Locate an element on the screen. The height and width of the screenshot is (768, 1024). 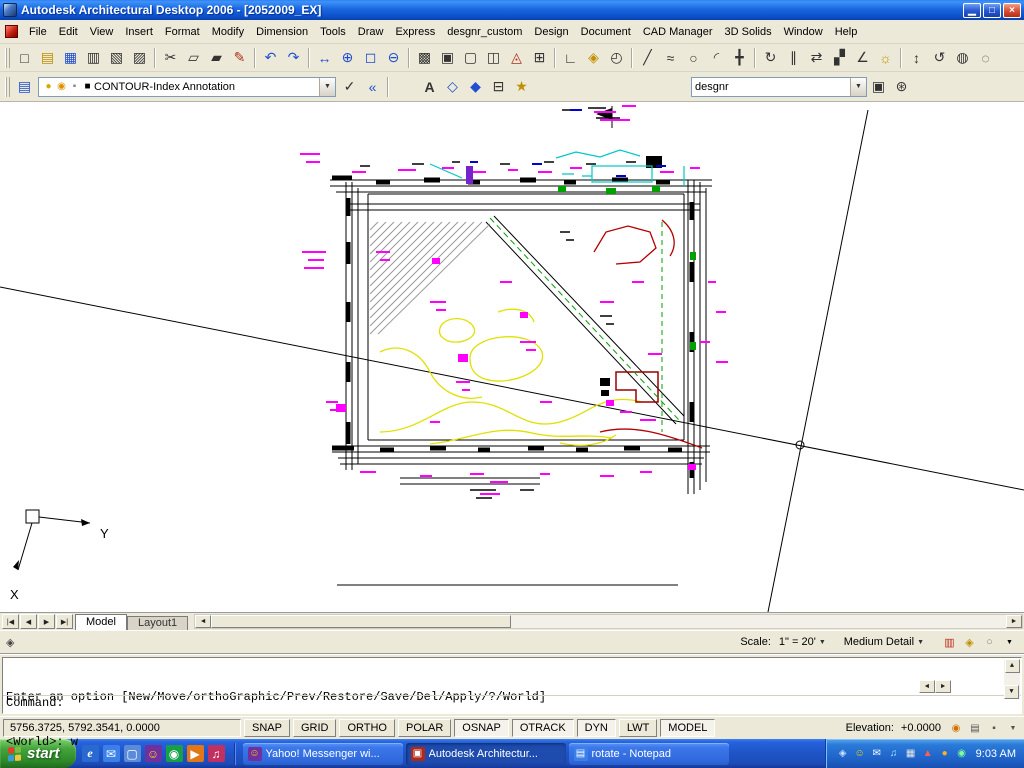
command-vertical-scrollbar: ▲ ▼ is located at coordinates (1012, 679).